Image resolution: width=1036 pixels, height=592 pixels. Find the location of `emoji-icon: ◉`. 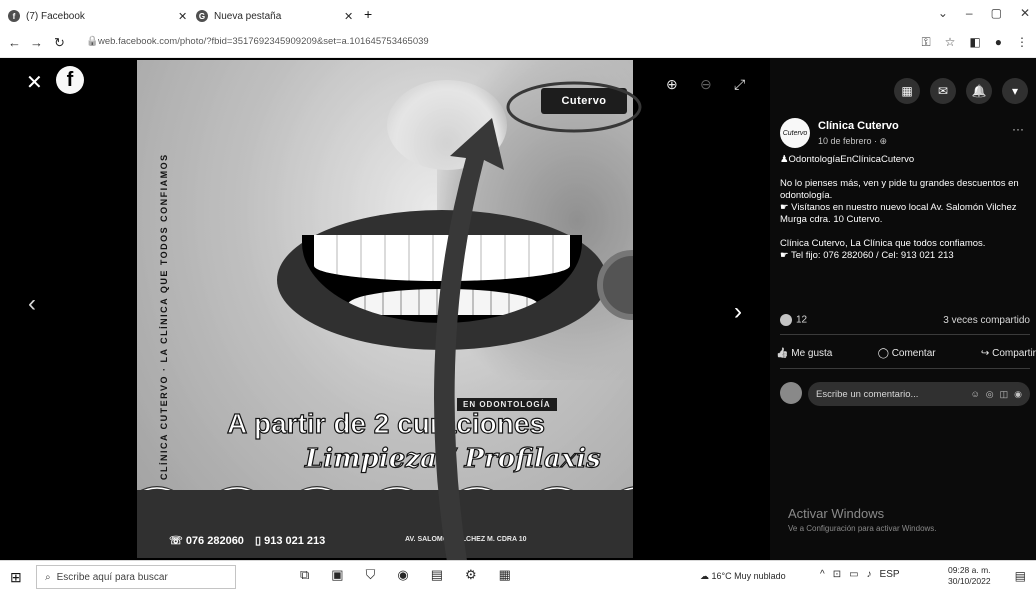

emoji-icon: ◉ is located at coordinates (1018, 394).